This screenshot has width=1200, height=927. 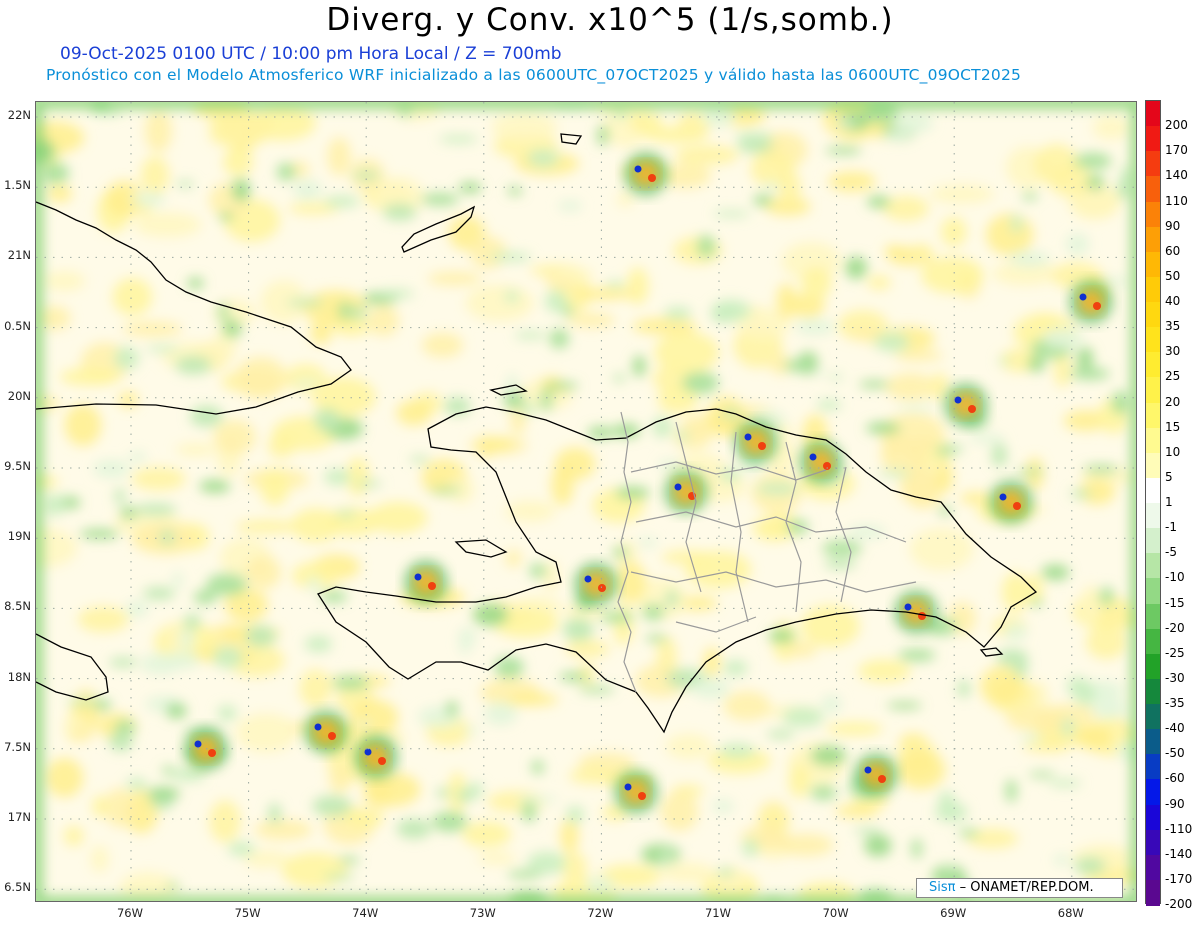 I want to click on lon-tick-label: 73W, so click(x=482, y=913).